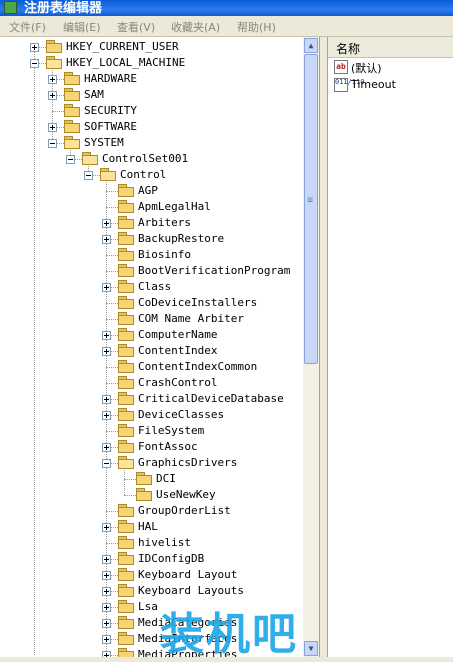 The width and height of the screenshot is (453, 662). Describe the element at coordinates (229, 634) in the screenshot. I see `watermark-logo: 装机吧` at that location.